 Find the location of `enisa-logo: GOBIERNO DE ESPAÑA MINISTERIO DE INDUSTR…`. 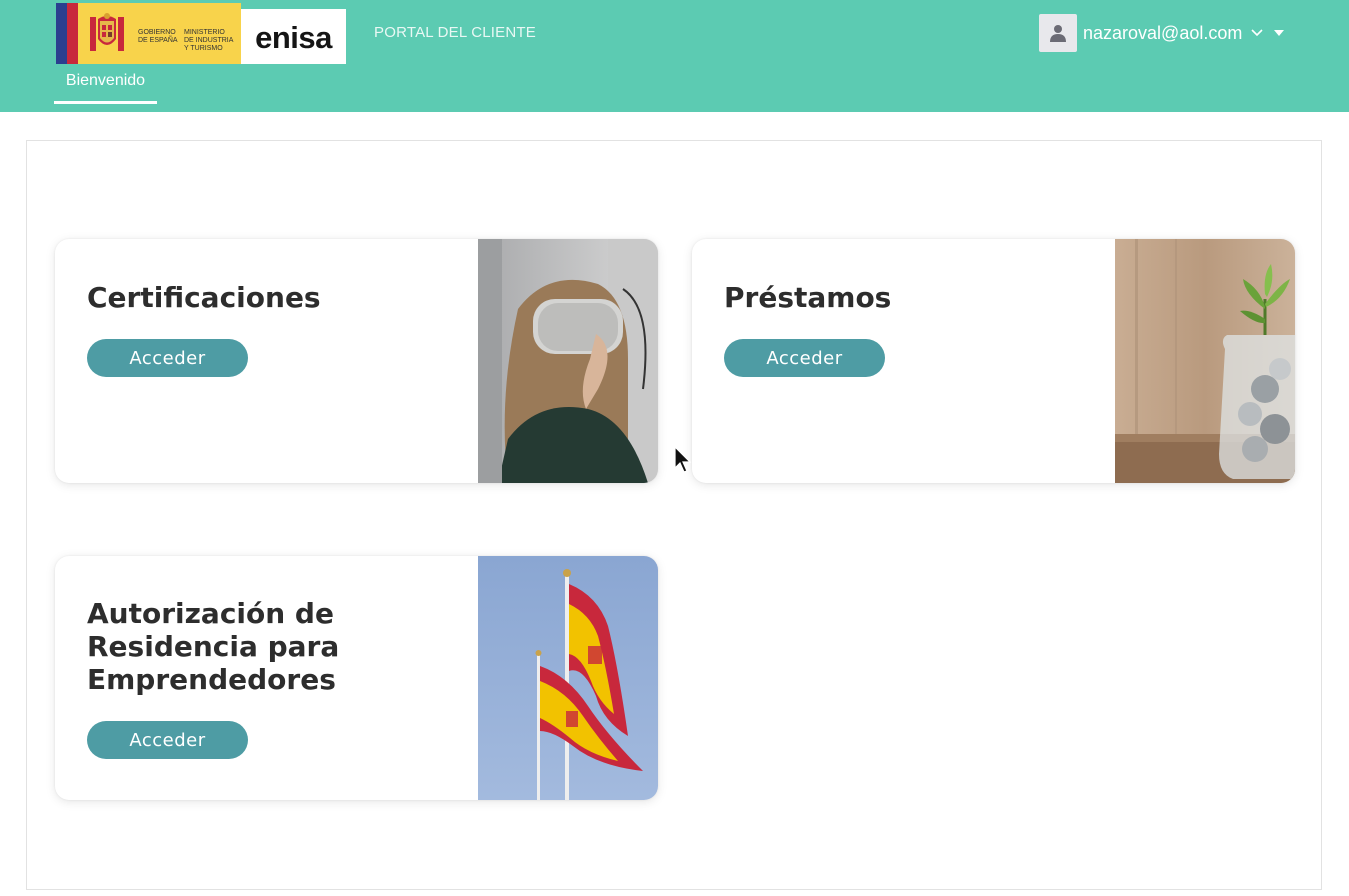

enisa-logo: GOBIERNO DE ESPAÑA MINISTERIO DE INDUSTR… is located at coordinates (201, 33).